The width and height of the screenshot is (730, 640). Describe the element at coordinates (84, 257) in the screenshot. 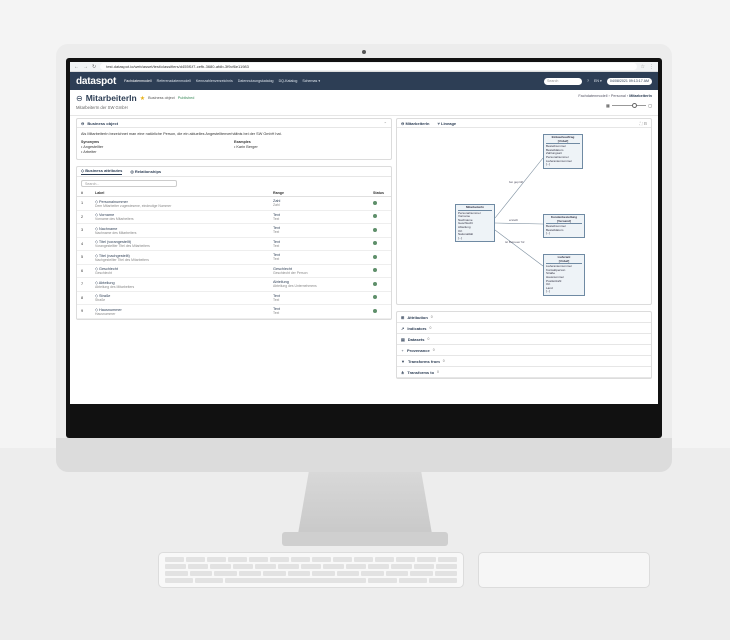

I see `row-num: 5` at that location.